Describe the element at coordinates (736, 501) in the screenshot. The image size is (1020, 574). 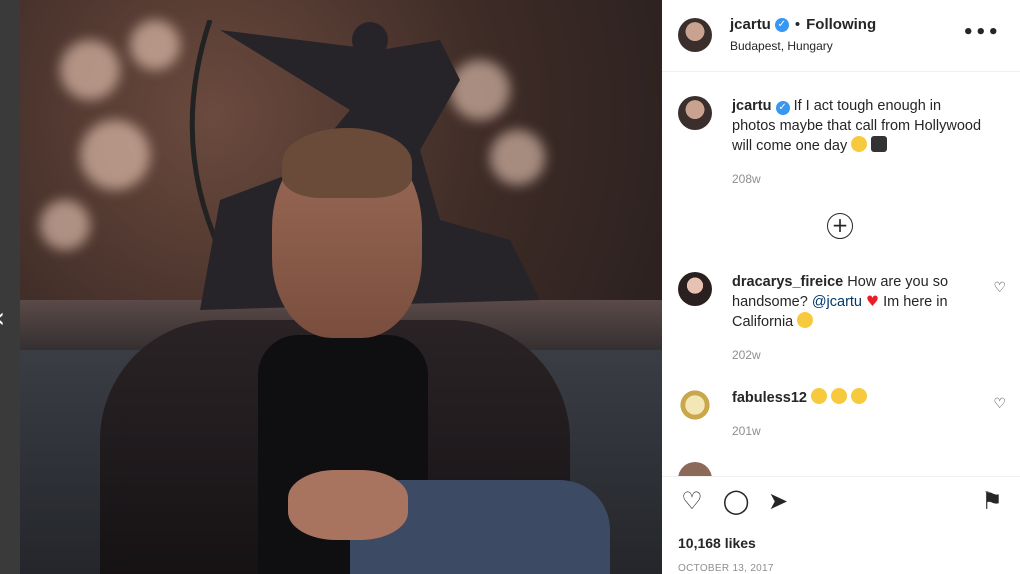
I see `comment-bubble-icon: ◯` at that location.